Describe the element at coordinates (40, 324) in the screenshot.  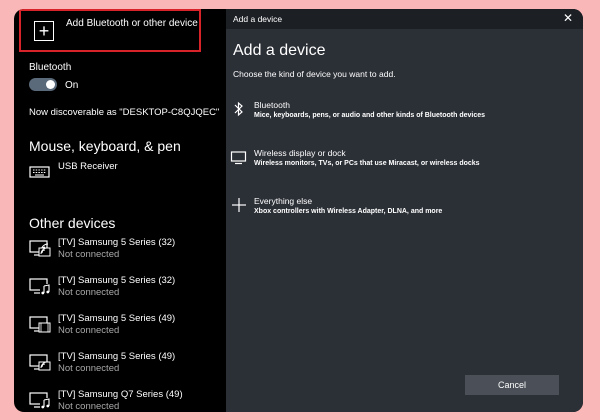
I see `tv-video-icon` at that location.